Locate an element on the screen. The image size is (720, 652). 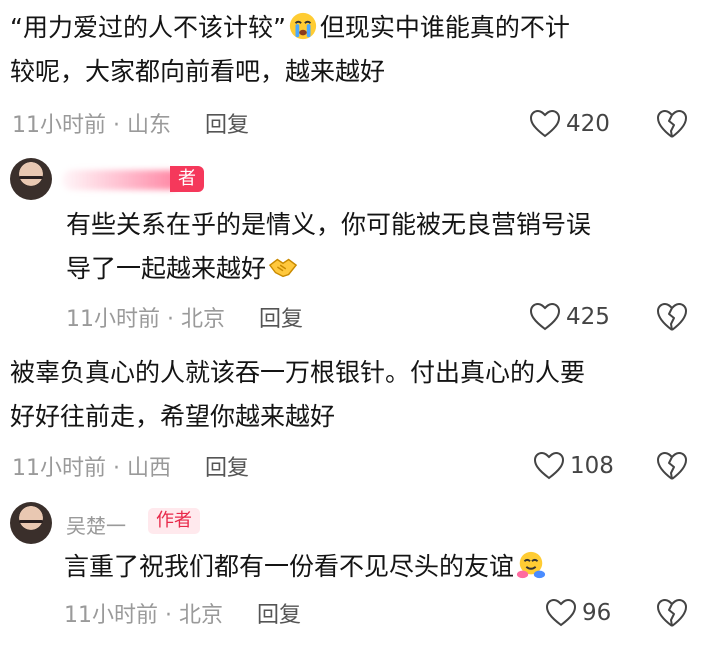
username-blurred is located at coordinates (121, 180).